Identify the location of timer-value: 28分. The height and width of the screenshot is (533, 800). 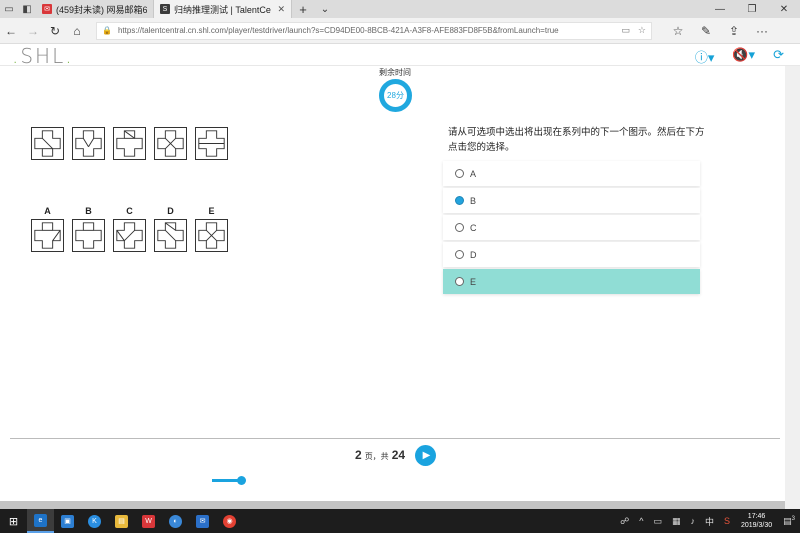
(395, 95).